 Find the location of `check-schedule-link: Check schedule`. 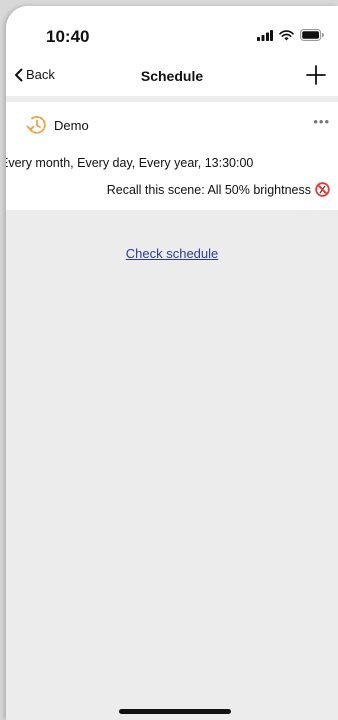

check-schedule-link: Check schedule is located at coordinates (172, 253).